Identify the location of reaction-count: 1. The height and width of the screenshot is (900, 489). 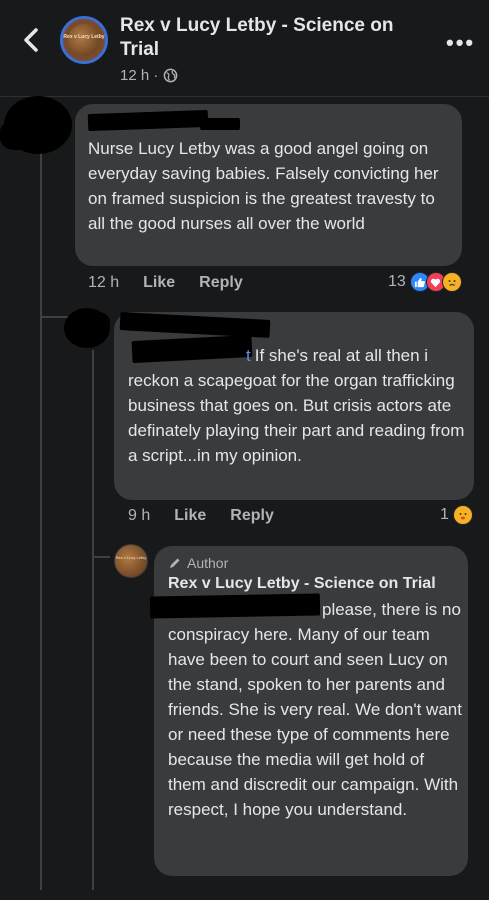
(444, 514).